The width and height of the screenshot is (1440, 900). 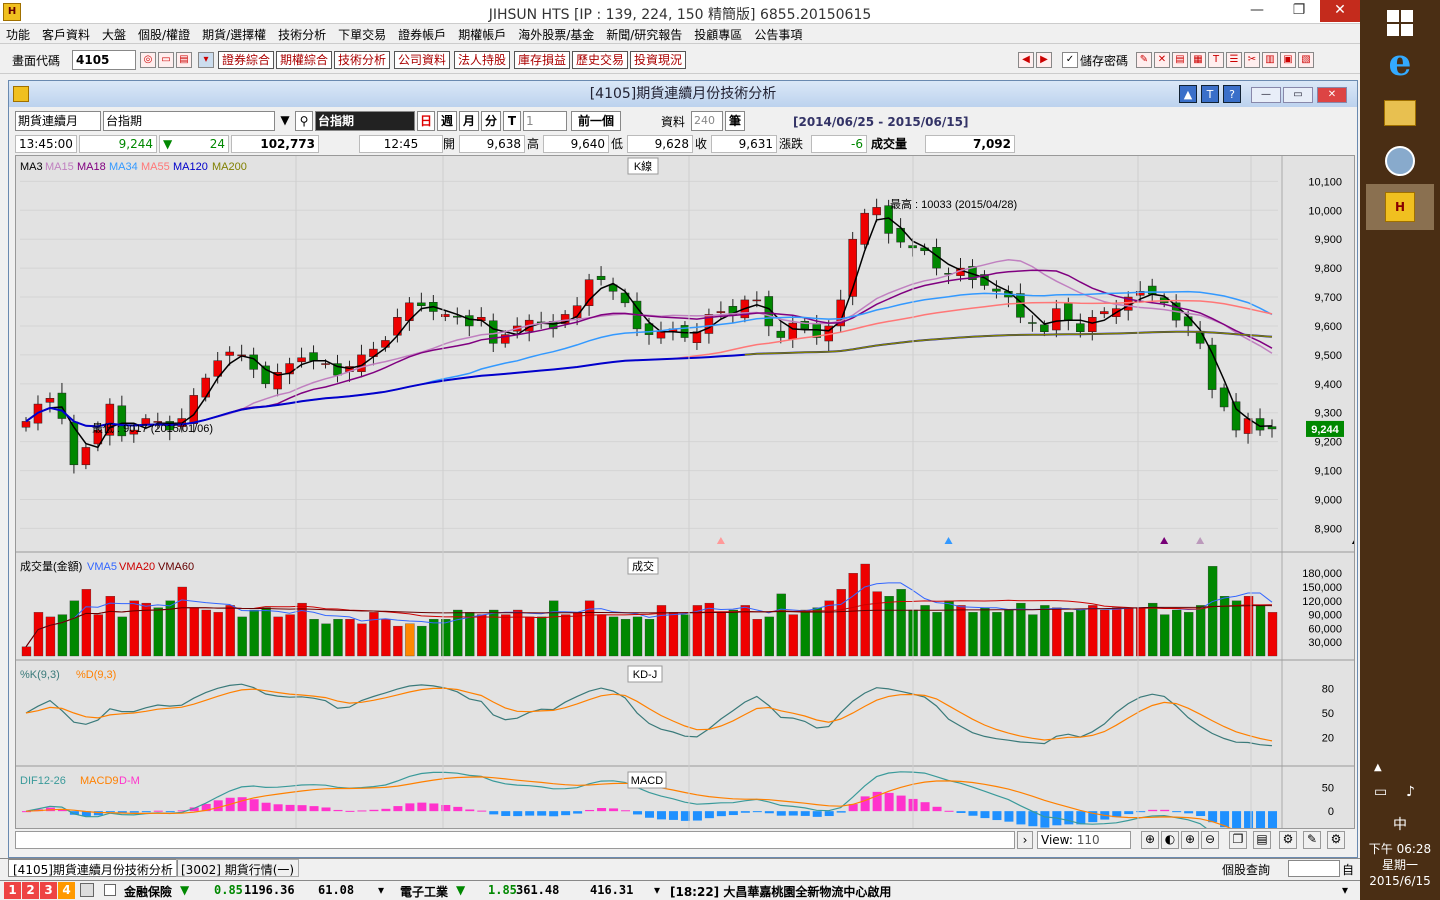 I want to click on explorer-taskbar-button, so click(x=1400, y=113).